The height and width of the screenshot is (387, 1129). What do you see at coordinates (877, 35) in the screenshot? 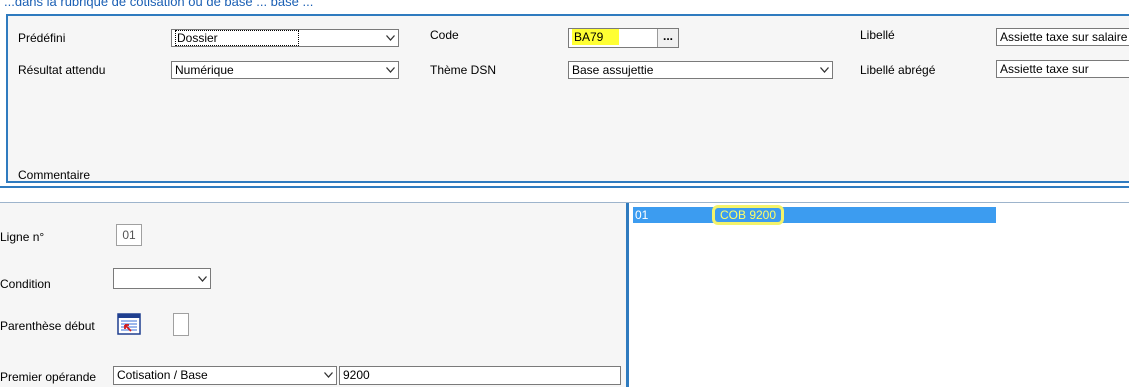
I see `libelle-label: Libellé` at bounding box center [877, 35].